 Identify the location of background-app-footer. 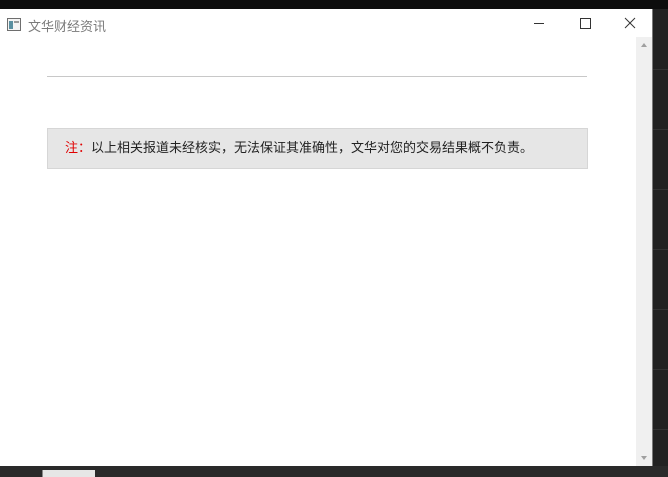
(334, 471).